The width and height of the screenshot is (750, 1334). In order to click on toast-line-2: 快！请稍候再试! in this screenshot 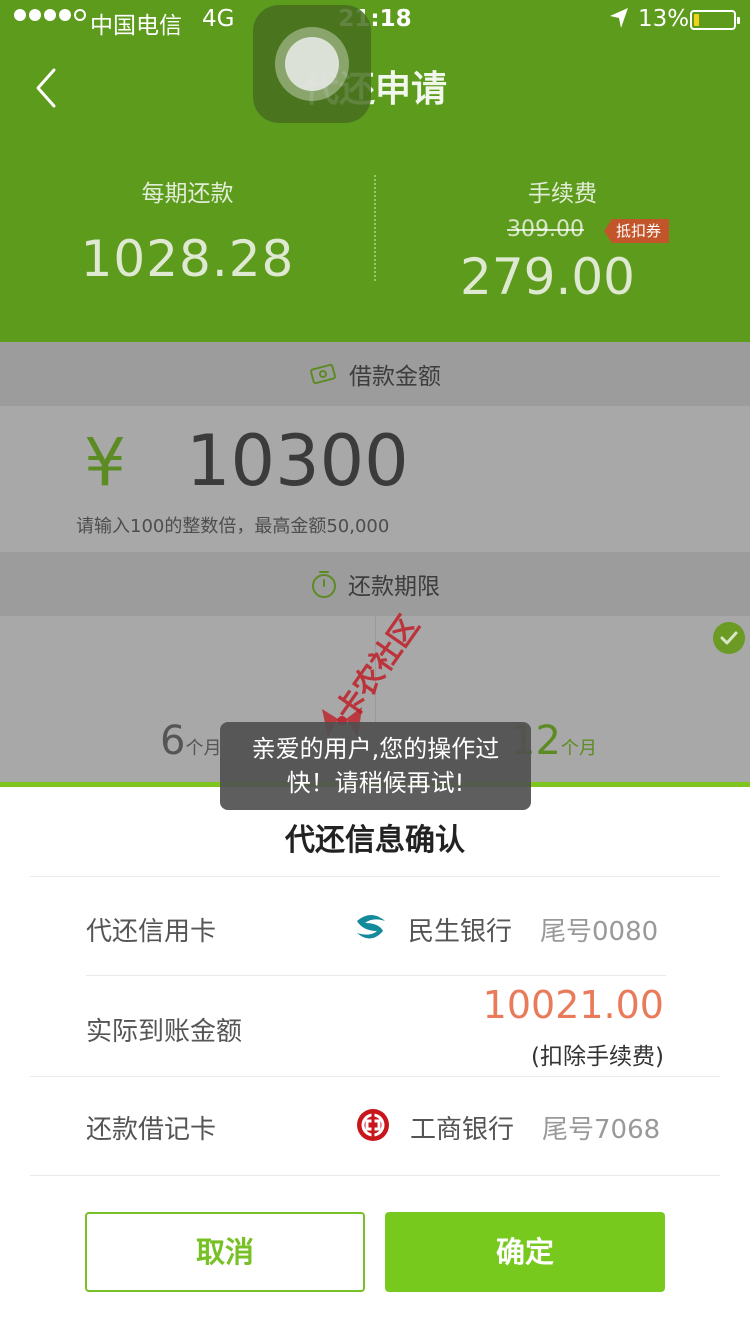, I will do `click(375, 783)`.